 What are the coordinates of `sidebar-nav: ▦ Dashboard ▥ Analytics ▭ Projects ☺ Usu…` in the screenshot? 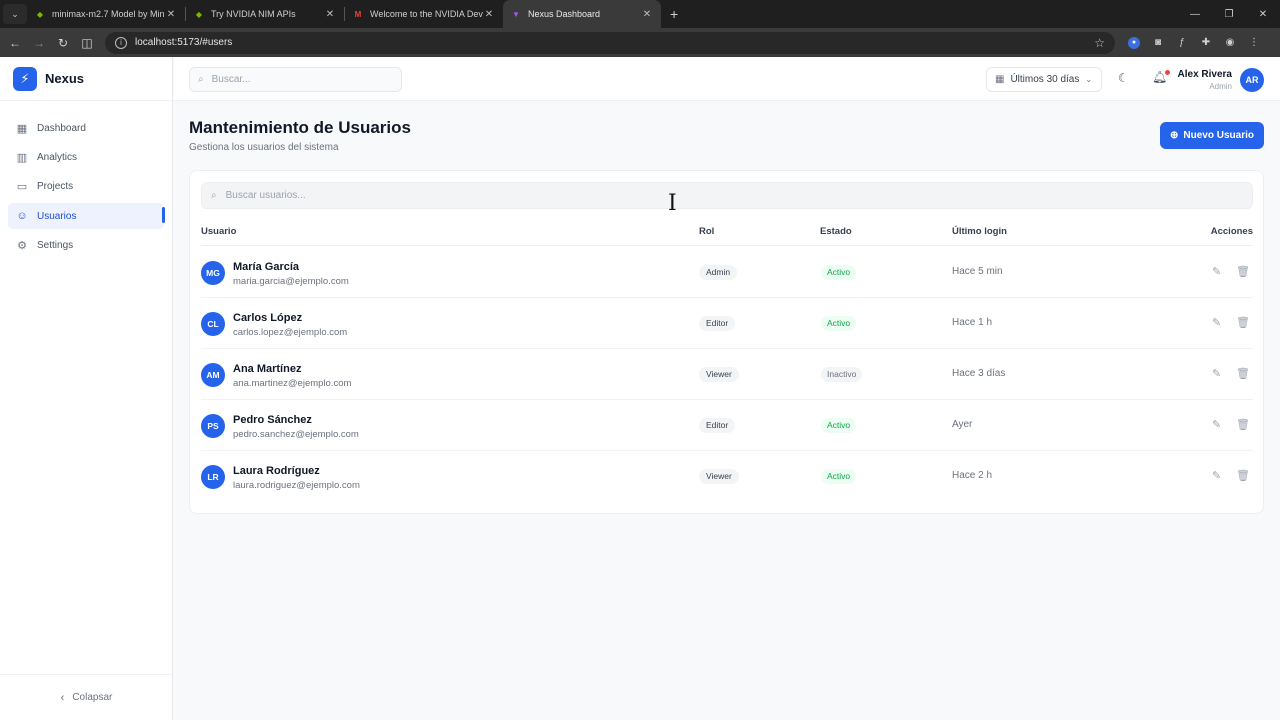 It's located at (86, 180).